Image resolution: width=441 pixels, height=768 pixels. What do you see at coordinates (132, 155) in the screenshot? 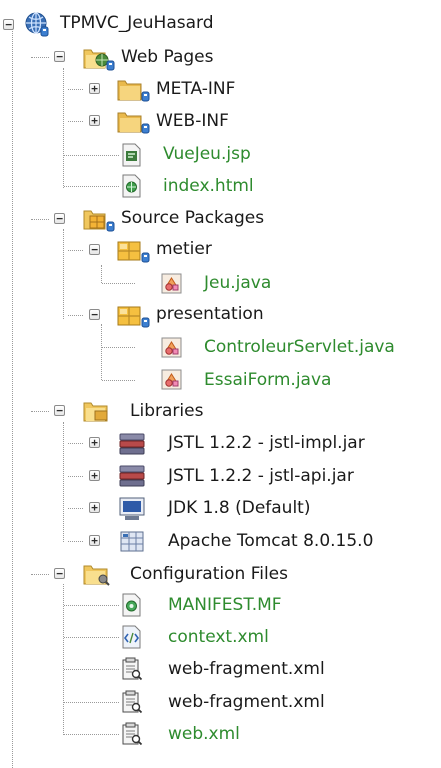
I see `jsp-file-icon` at bounding box center [132, 155].